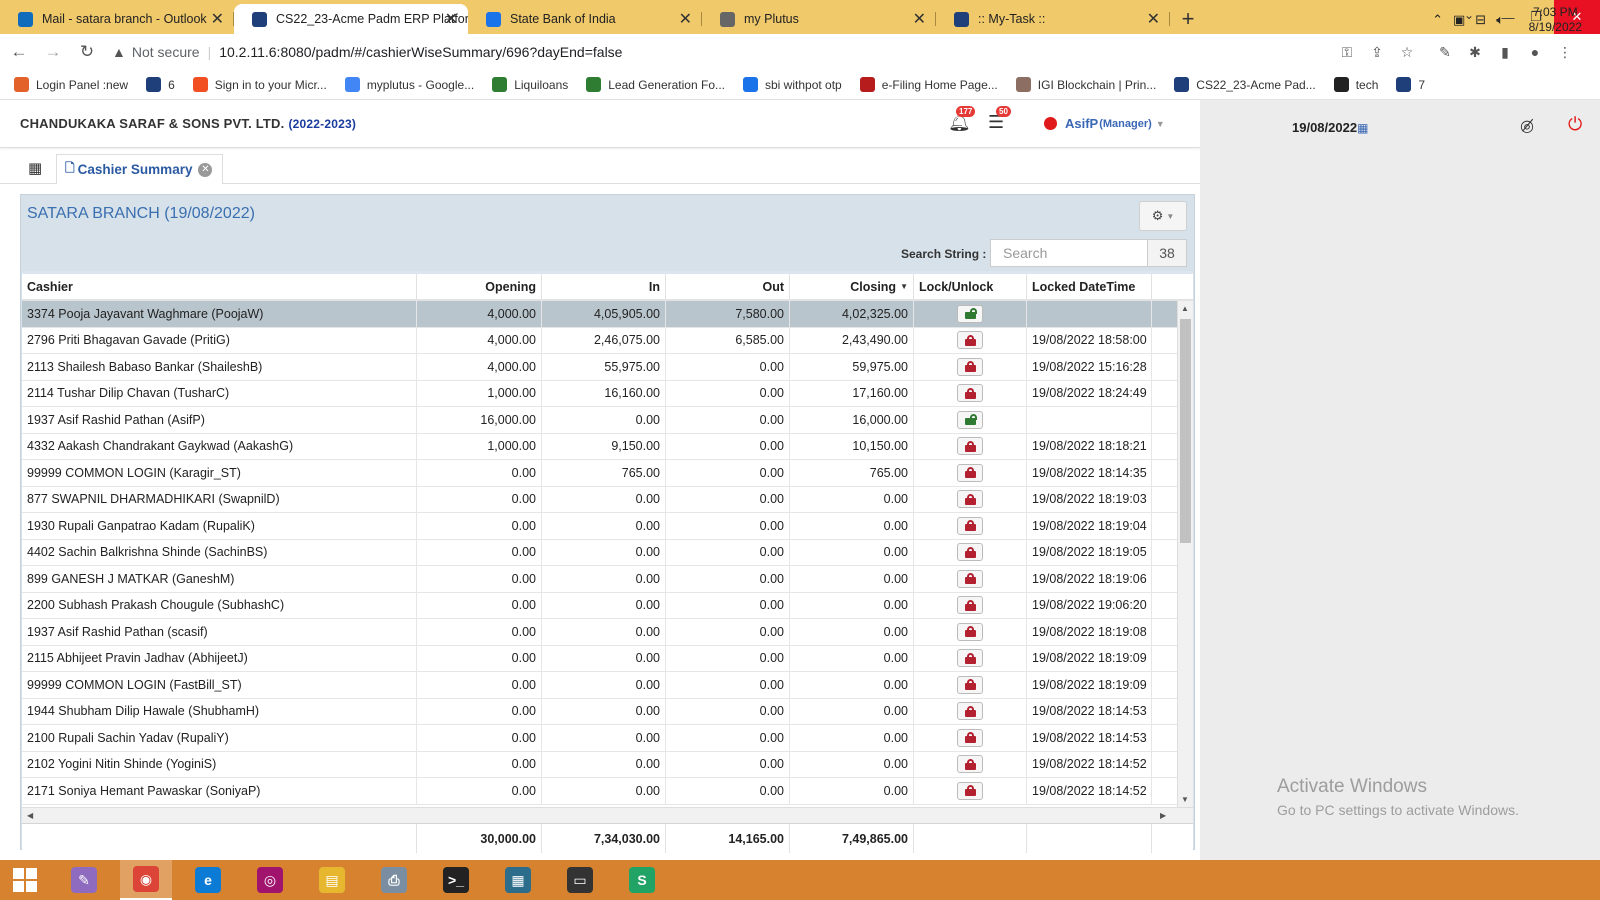 The height and width of the screenshot is (900, 1600). What do you see at coordinates (970, 286) in the screenshot?
I see `column-header-lock: Lock/Unlock` at bounding box center [970, 286].